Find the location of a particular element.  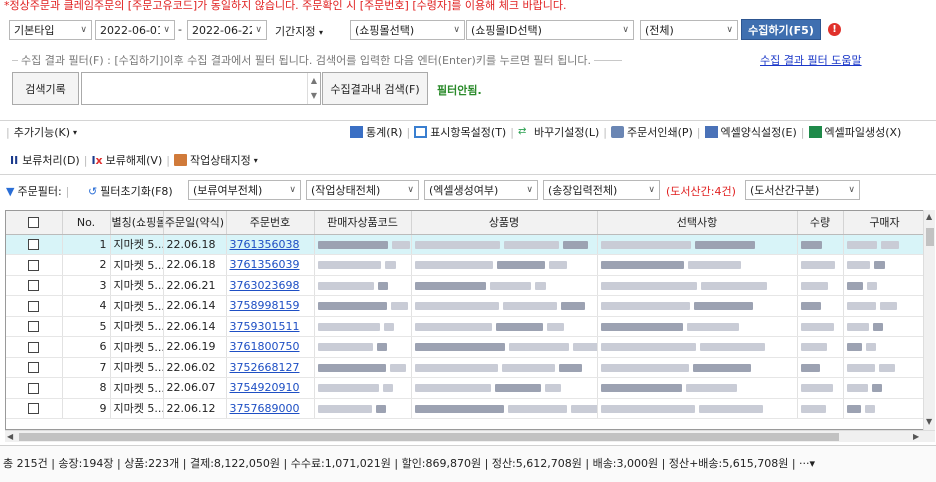

column-header: 구매자 is located at coordinates (883, 223).